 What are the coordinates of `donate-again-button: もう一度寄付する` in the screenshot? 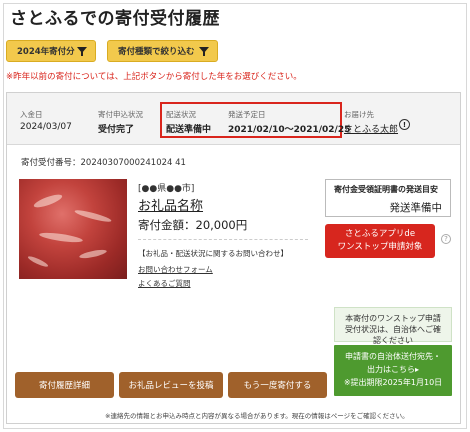 It's located at (277, 385).